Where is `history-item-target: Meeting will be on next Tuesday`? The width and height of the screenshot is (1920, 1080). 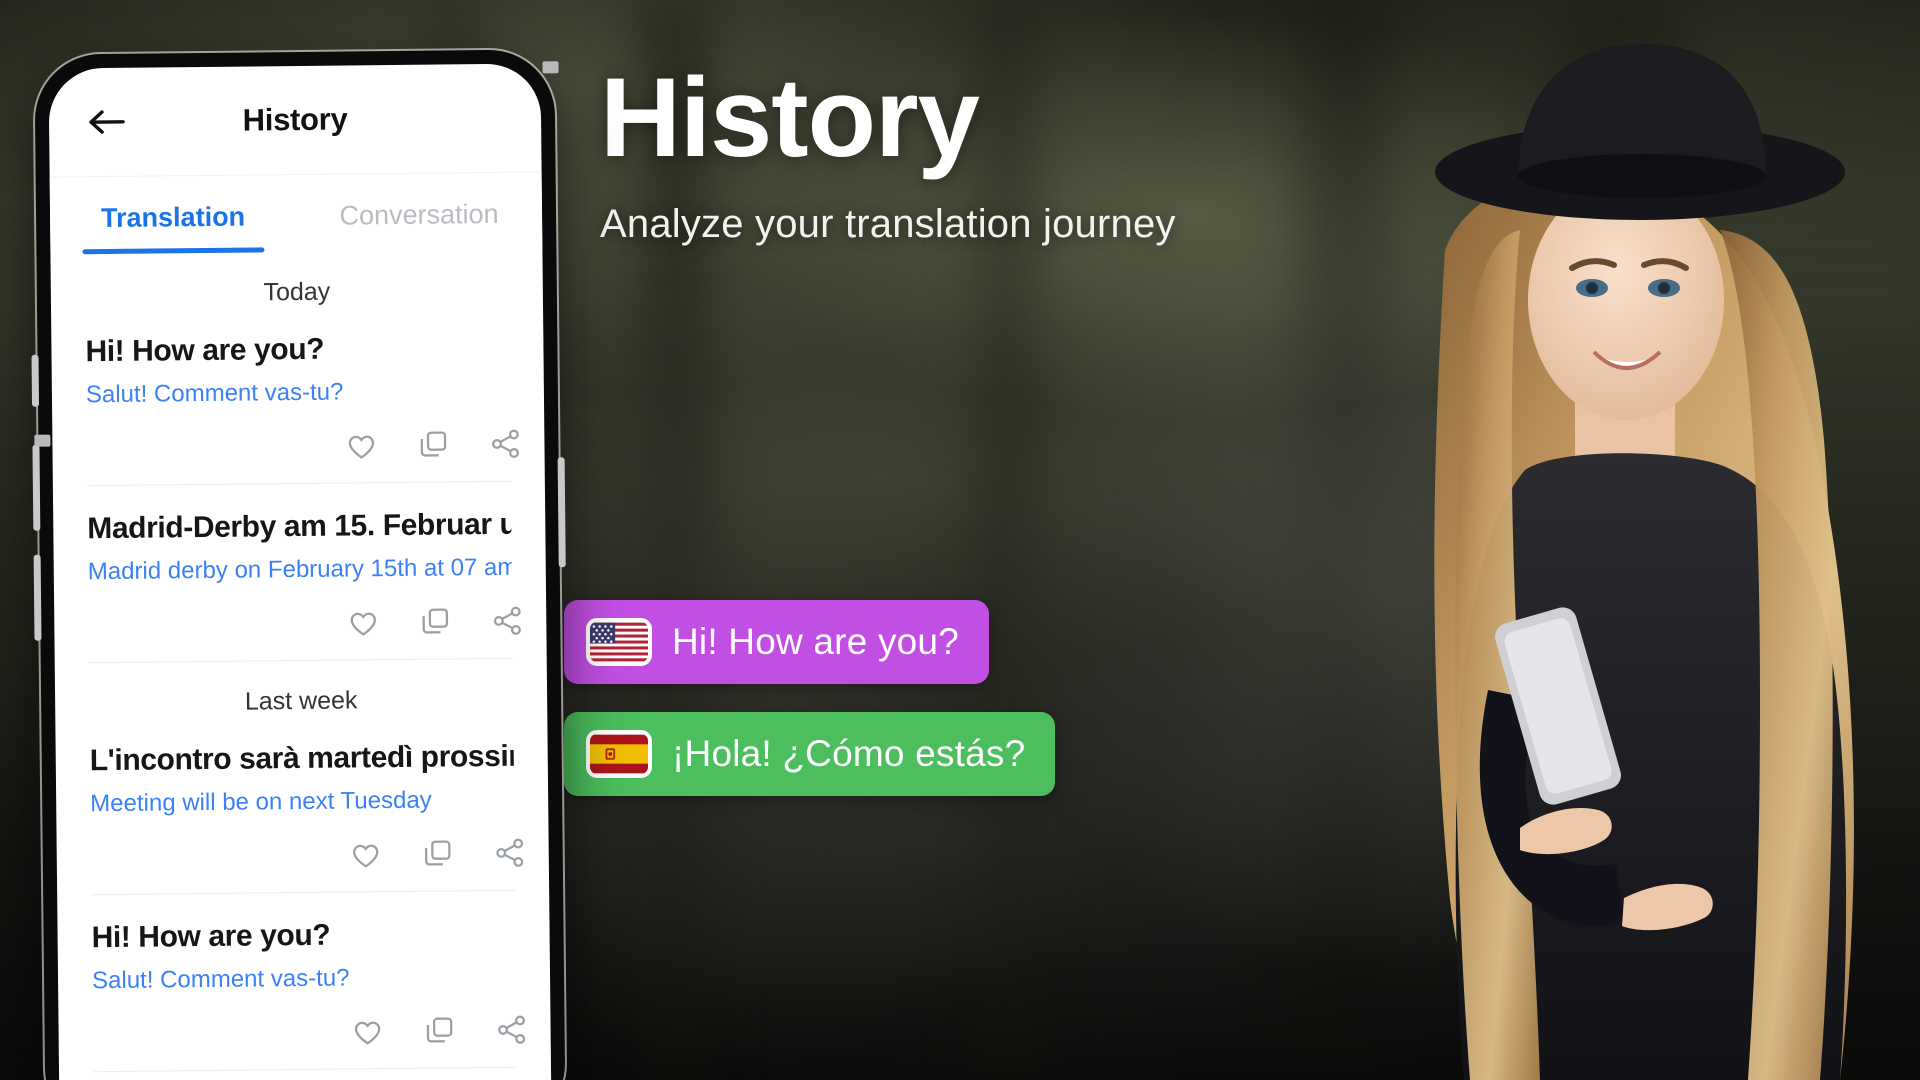 history-item-target: Meeting will be on next Tuesday is located at coordinates (261, 802).